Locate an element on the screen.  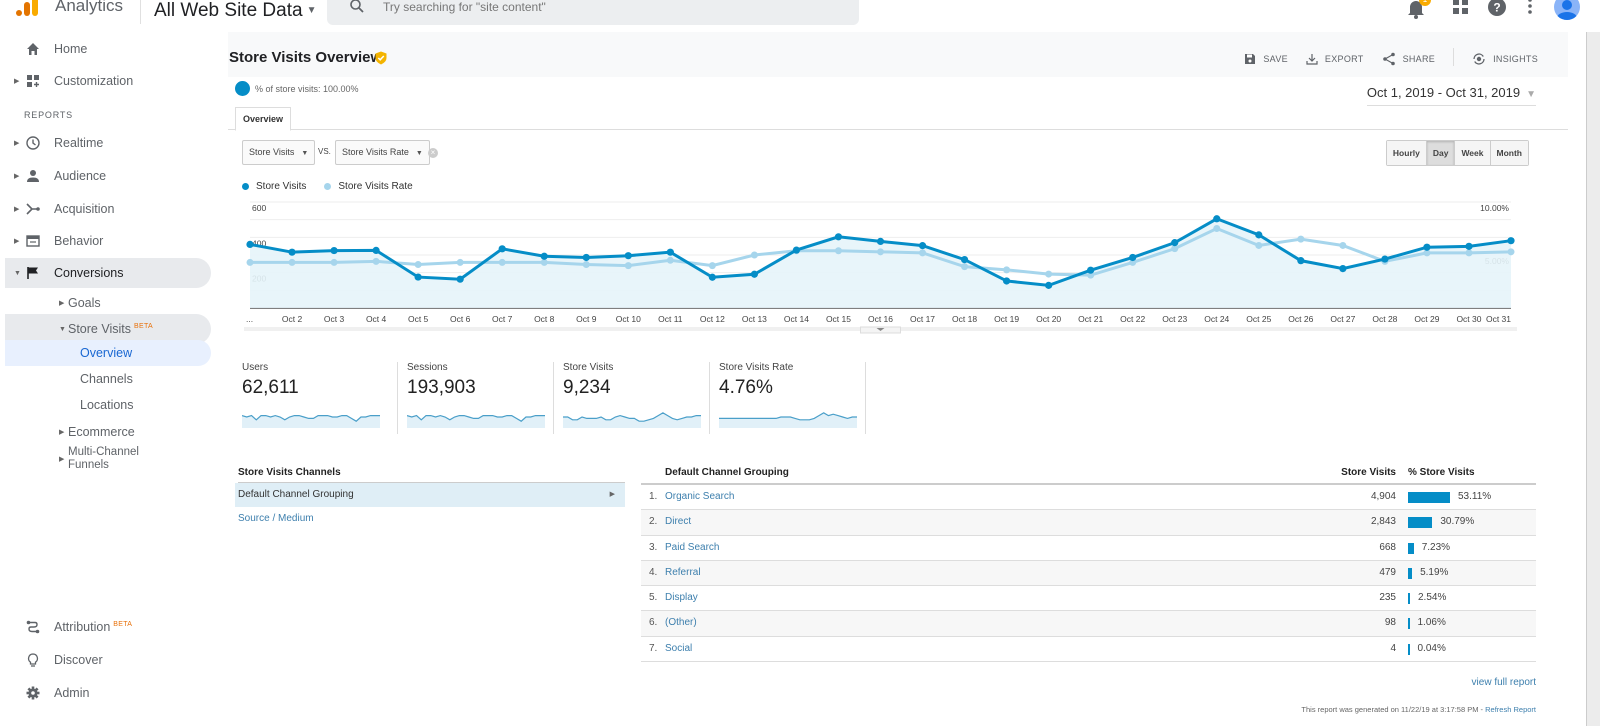
scorecard-value: 9,234 is located at coordinates (587, 387).